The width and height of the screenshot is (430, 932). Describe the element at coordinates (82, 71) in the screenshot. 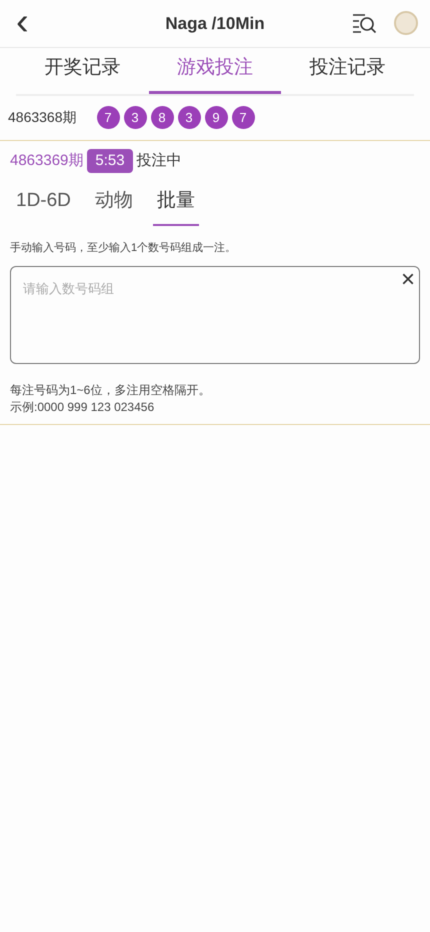

I see `tab: 开奖记录` at that location.